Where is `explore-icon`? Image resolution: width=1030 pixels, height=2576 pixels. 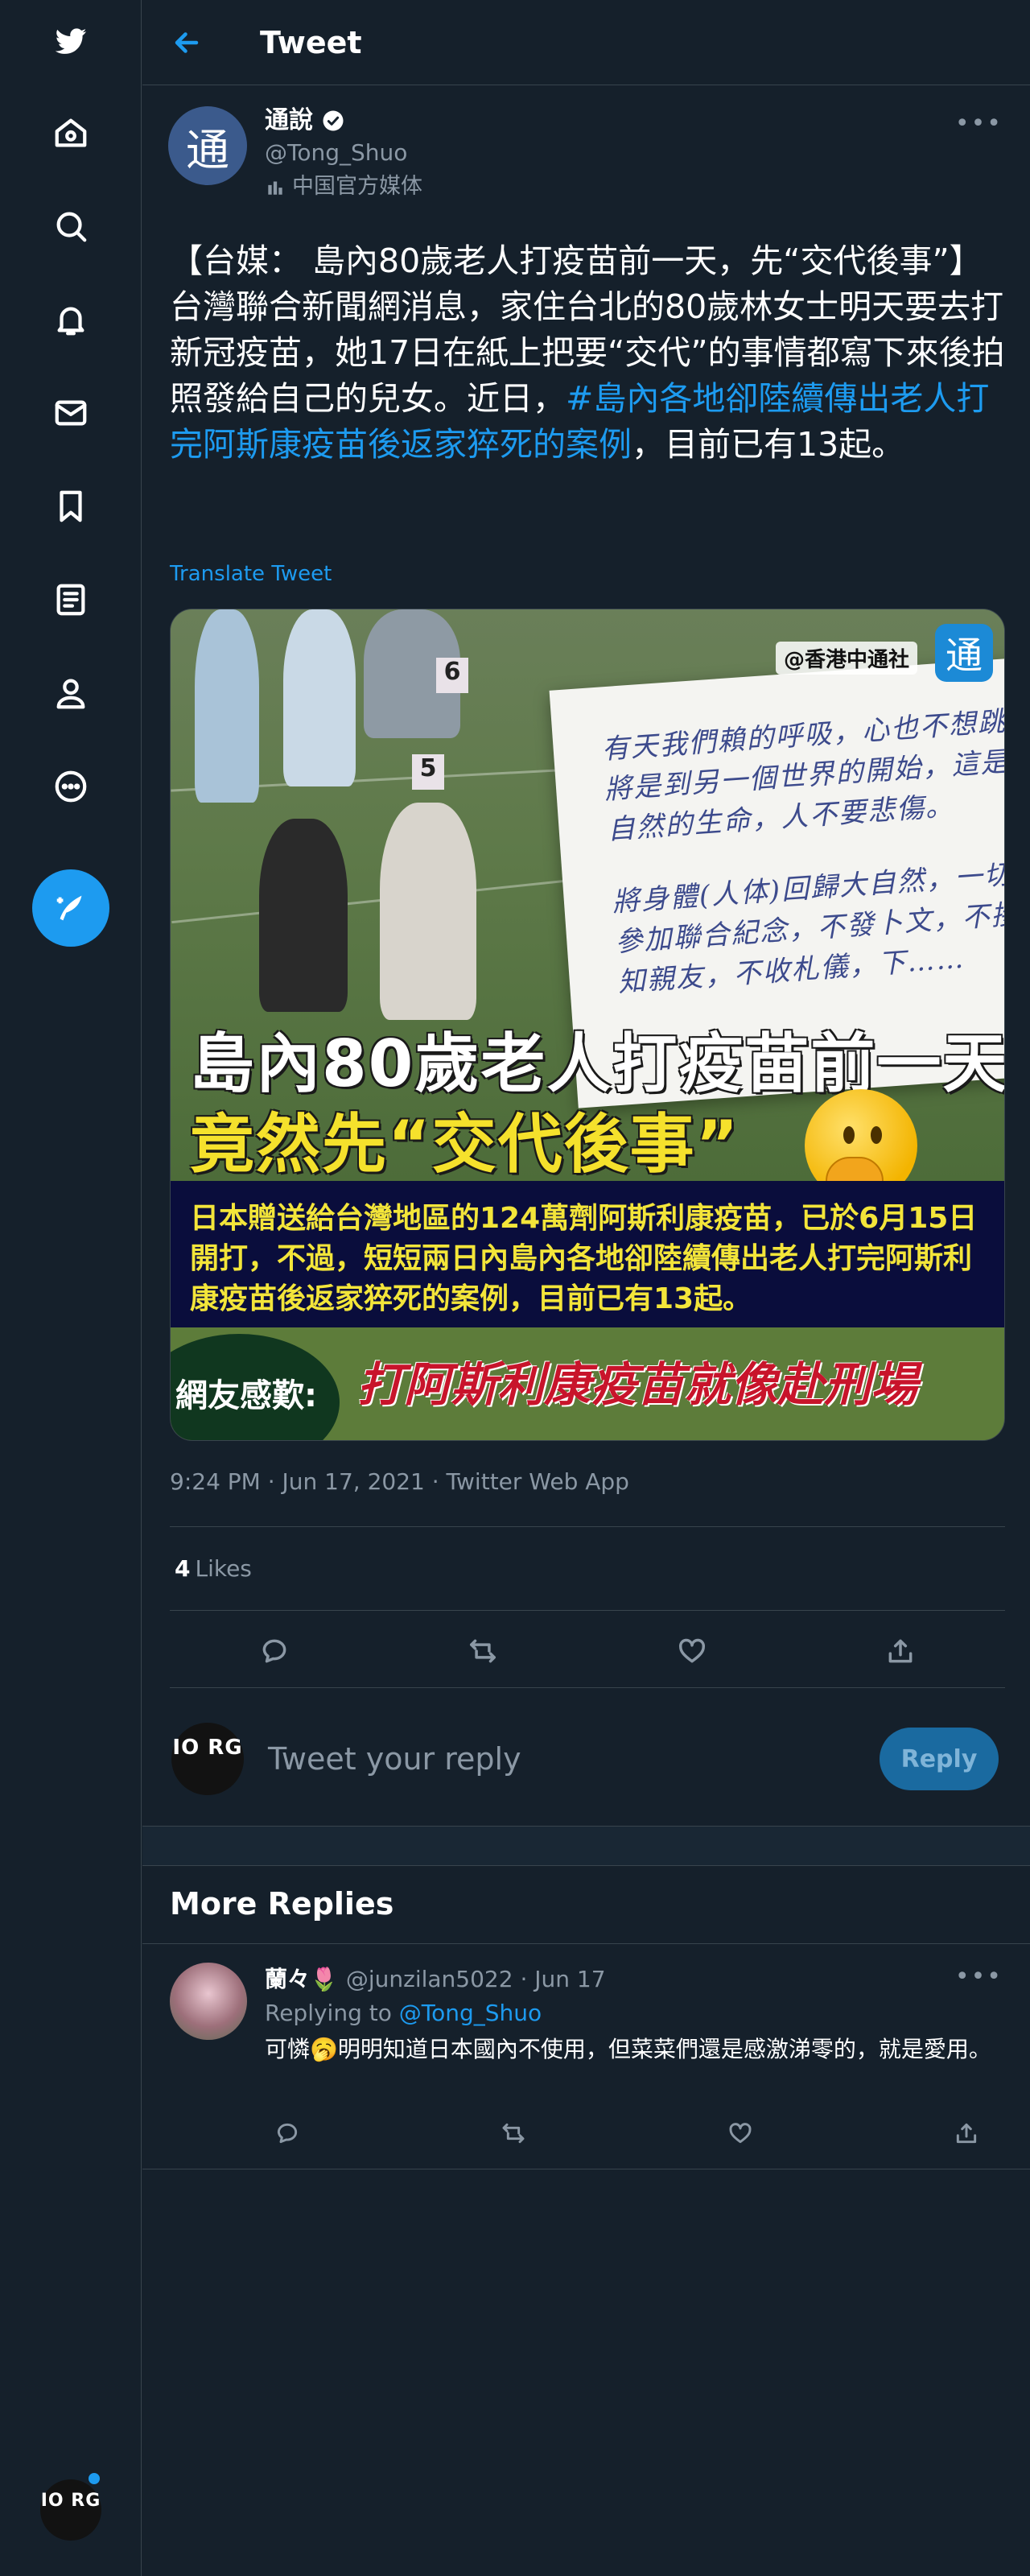
explore-icon is located at coordinates (70, 226).